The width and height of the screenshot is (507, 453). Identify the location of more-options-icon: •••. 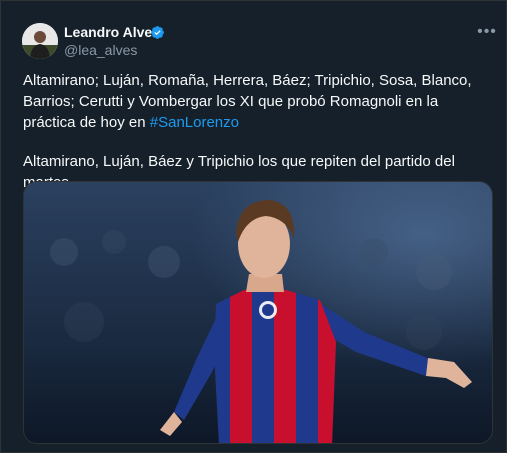
(487, 32).